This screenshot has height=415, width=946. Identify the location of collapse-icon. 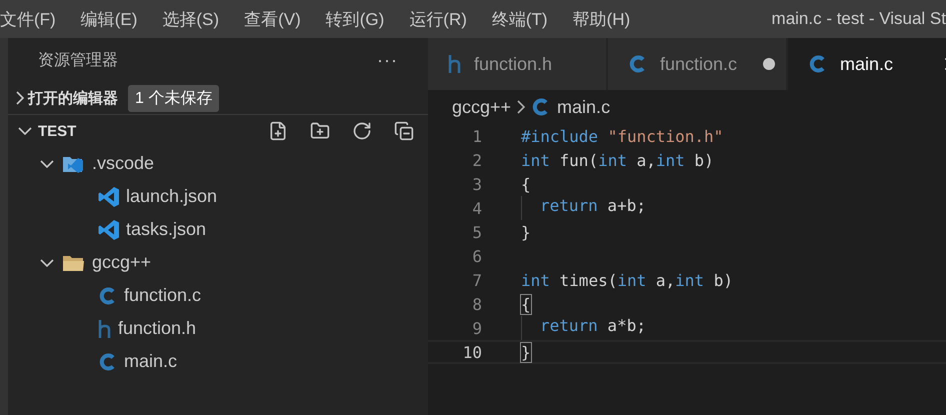
(404, 131).